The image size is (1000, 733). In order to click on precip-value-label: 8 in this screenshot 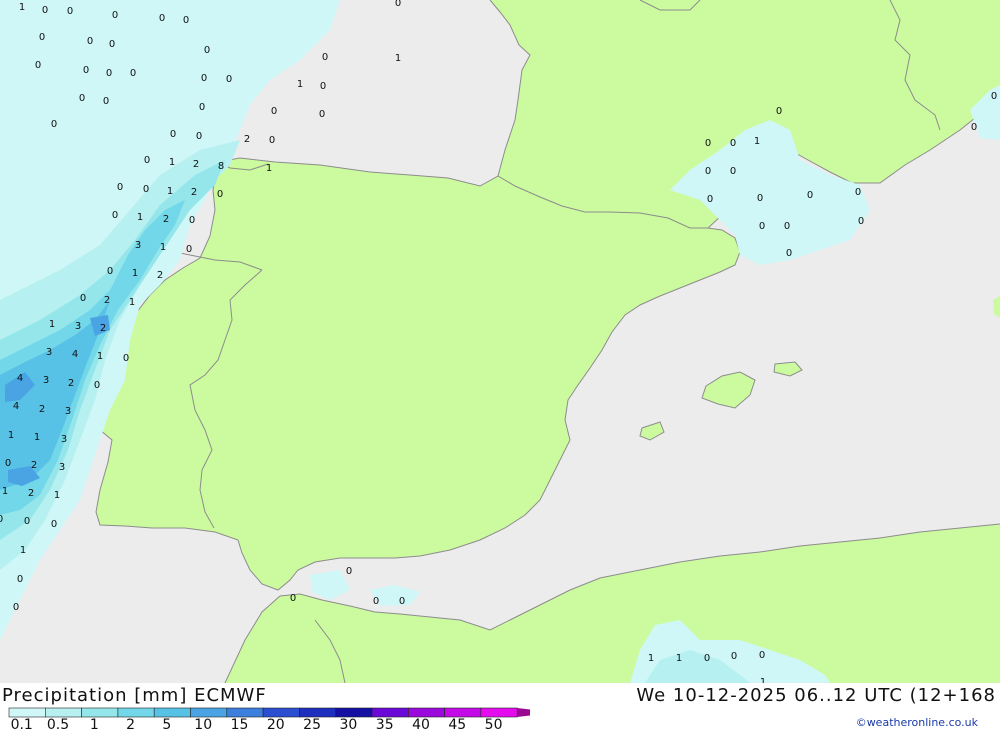, I will do `click(221, 166)`.